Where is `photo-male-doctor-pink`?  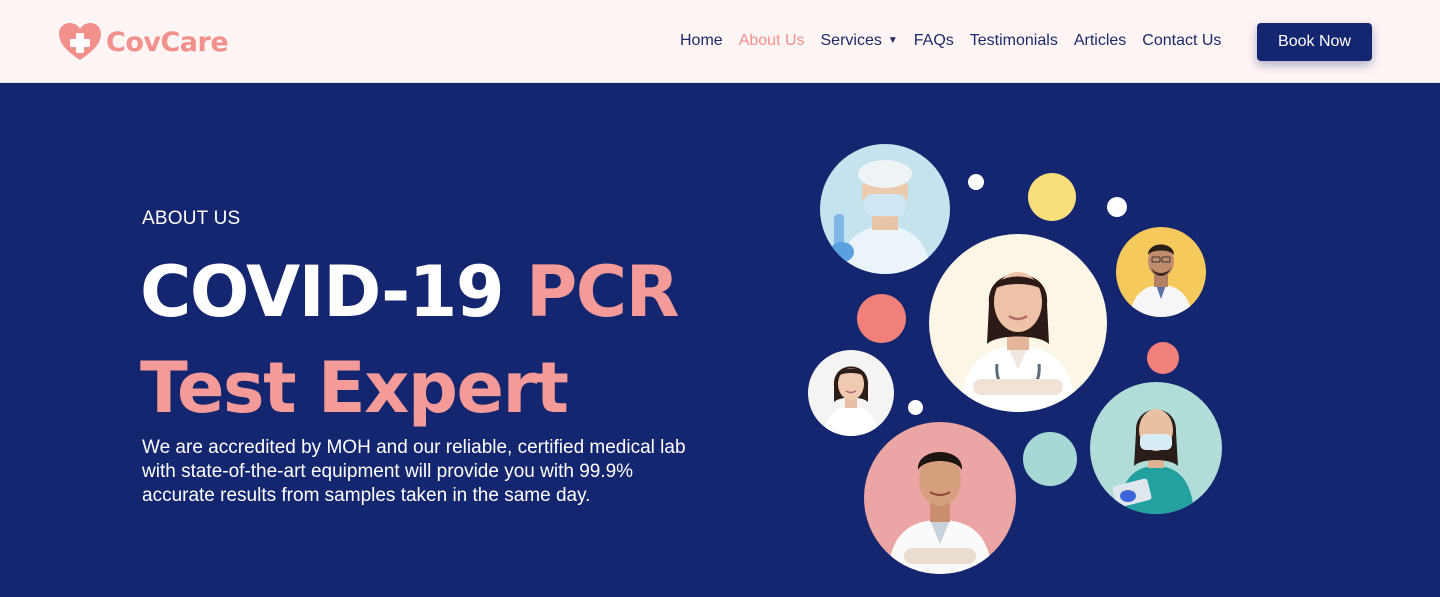
photo-male-doctor-pink is located at coordinates (940, 498).